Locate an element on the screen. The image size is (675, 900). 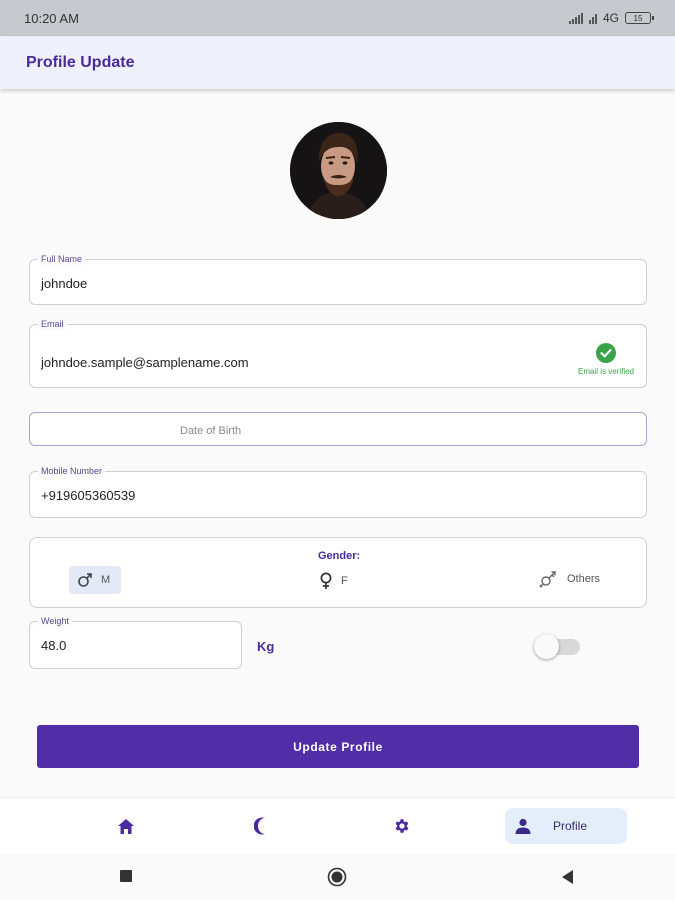
recents-button is located at coordinates (126, 878).